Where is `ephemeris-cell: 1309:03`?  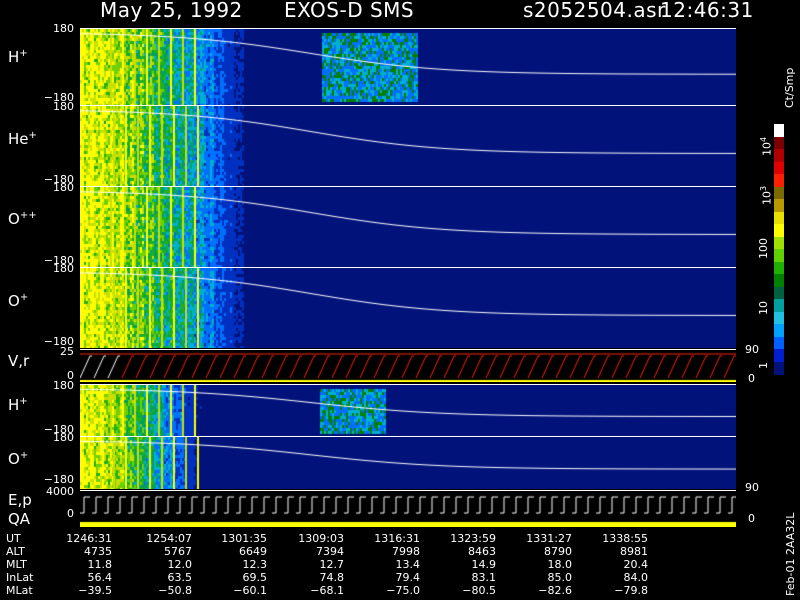
ephemeris-cell: 1309:03 is located at coordinates (321, 538).